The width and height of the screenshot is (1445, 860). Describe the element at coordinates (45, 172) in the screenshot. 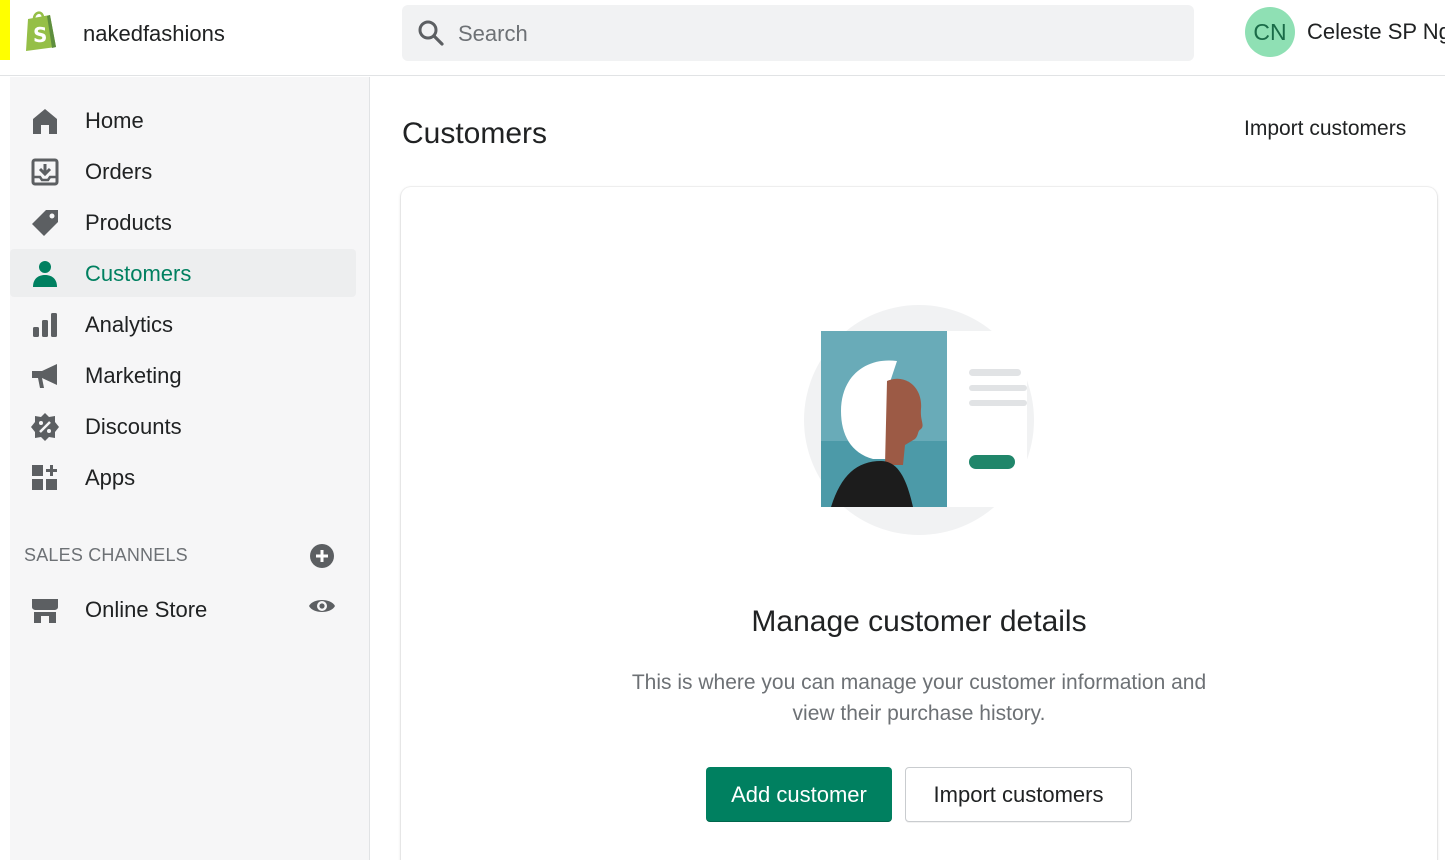

I see `orders-icon` at that location.